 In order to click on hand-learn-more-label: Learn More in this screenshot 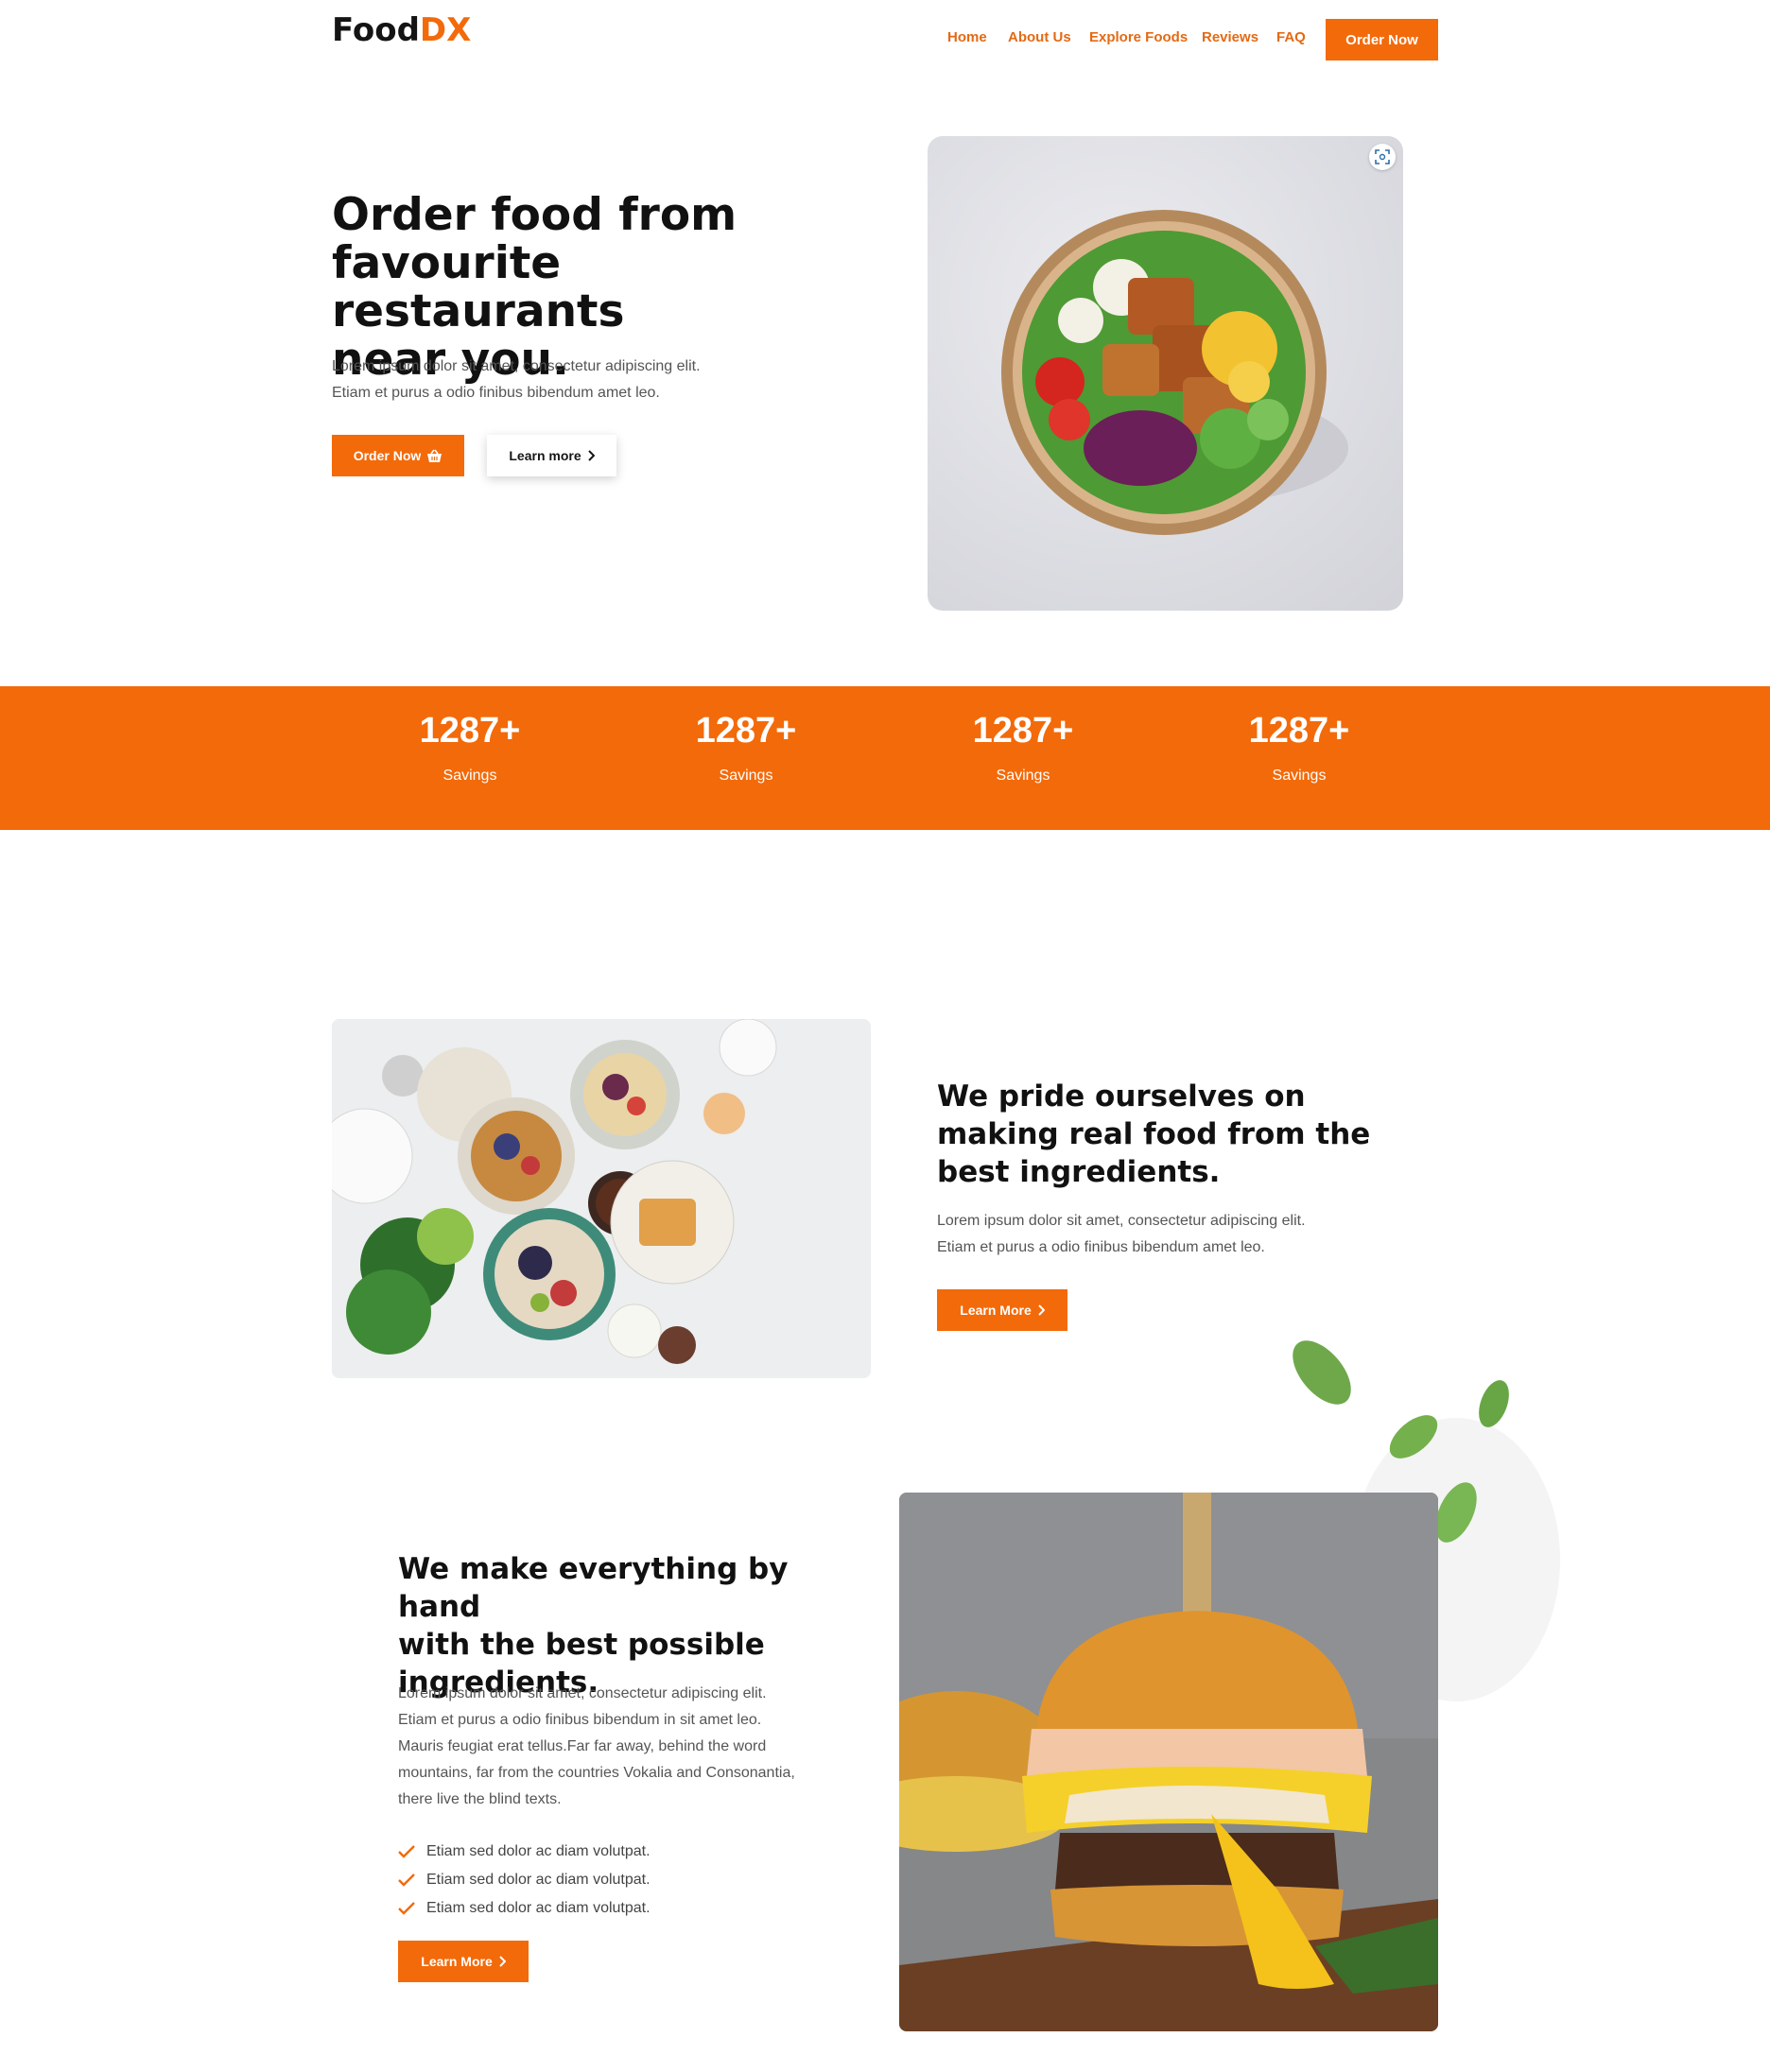, I will do `click(457, 1962)`.